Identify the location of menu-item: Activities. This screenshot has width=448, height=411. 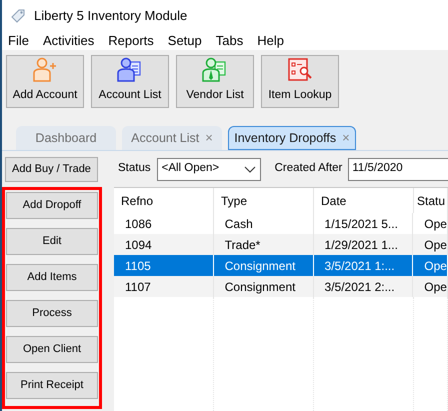
(68, 41).